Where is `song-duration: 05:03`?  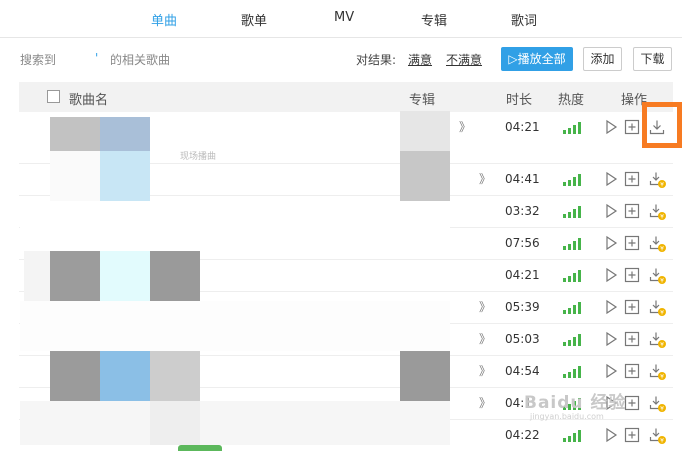
song-duration: 05:03 is located at coordinates (522, 339).